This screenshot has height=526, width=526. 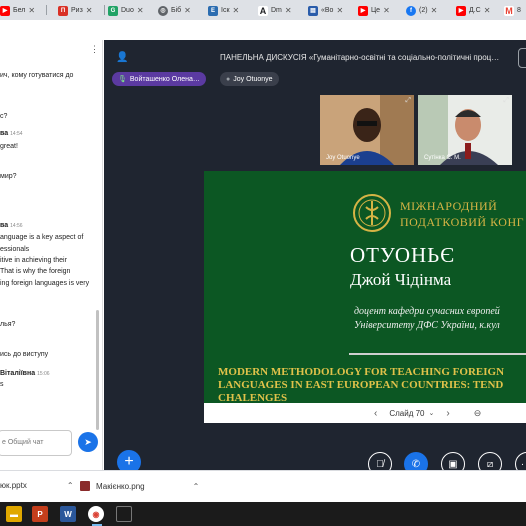 I want to click on download-filename: Макієнко.png, so click(x=120, y=486).